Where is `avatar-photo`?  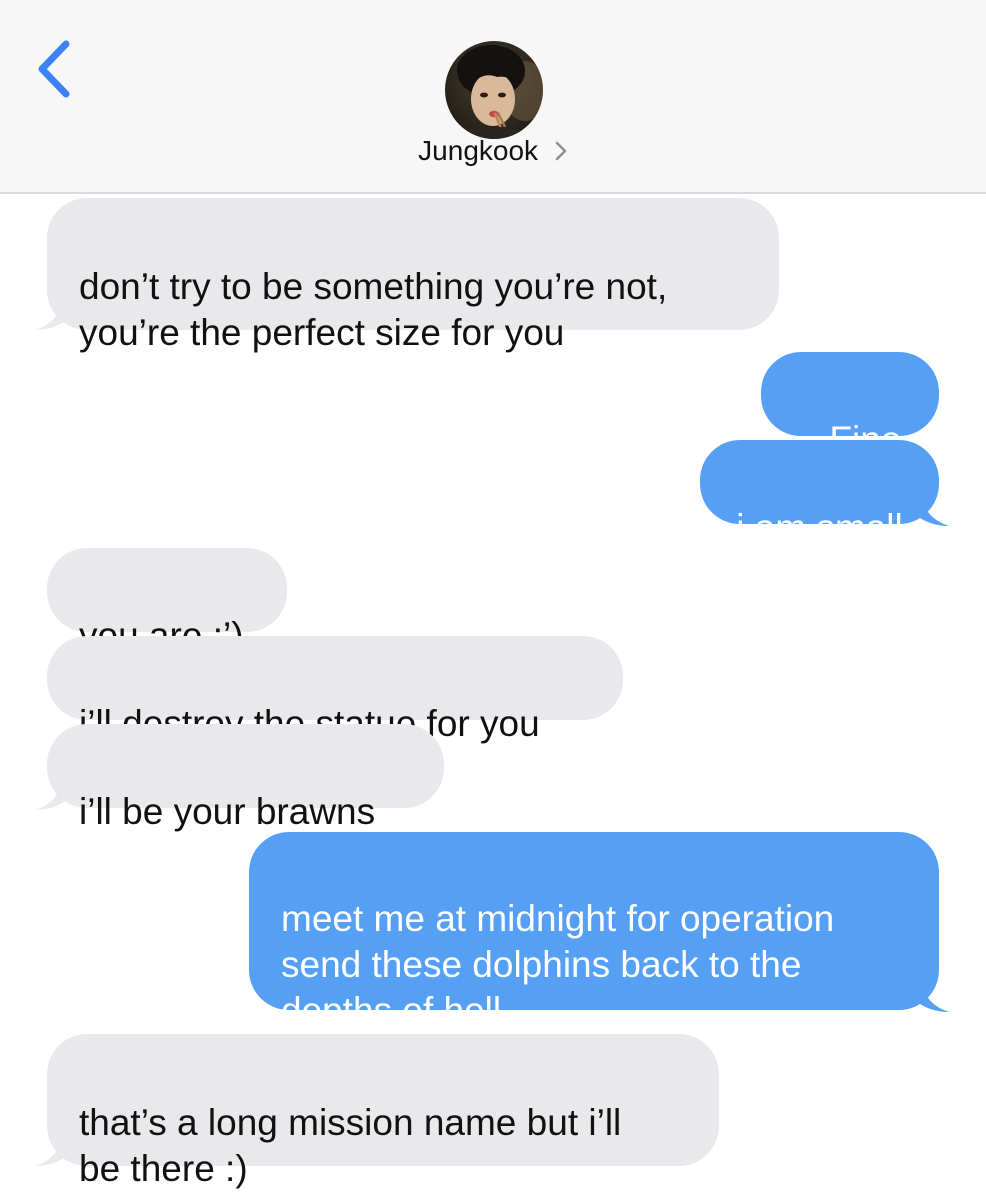
avatar-photo is located at coordinates (494, 90).